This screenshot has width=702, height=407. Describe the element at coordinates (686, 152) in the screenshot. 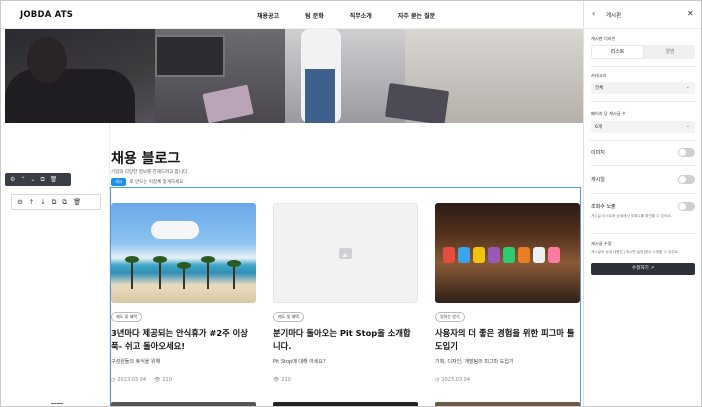

I see `toggle-image` at that location.